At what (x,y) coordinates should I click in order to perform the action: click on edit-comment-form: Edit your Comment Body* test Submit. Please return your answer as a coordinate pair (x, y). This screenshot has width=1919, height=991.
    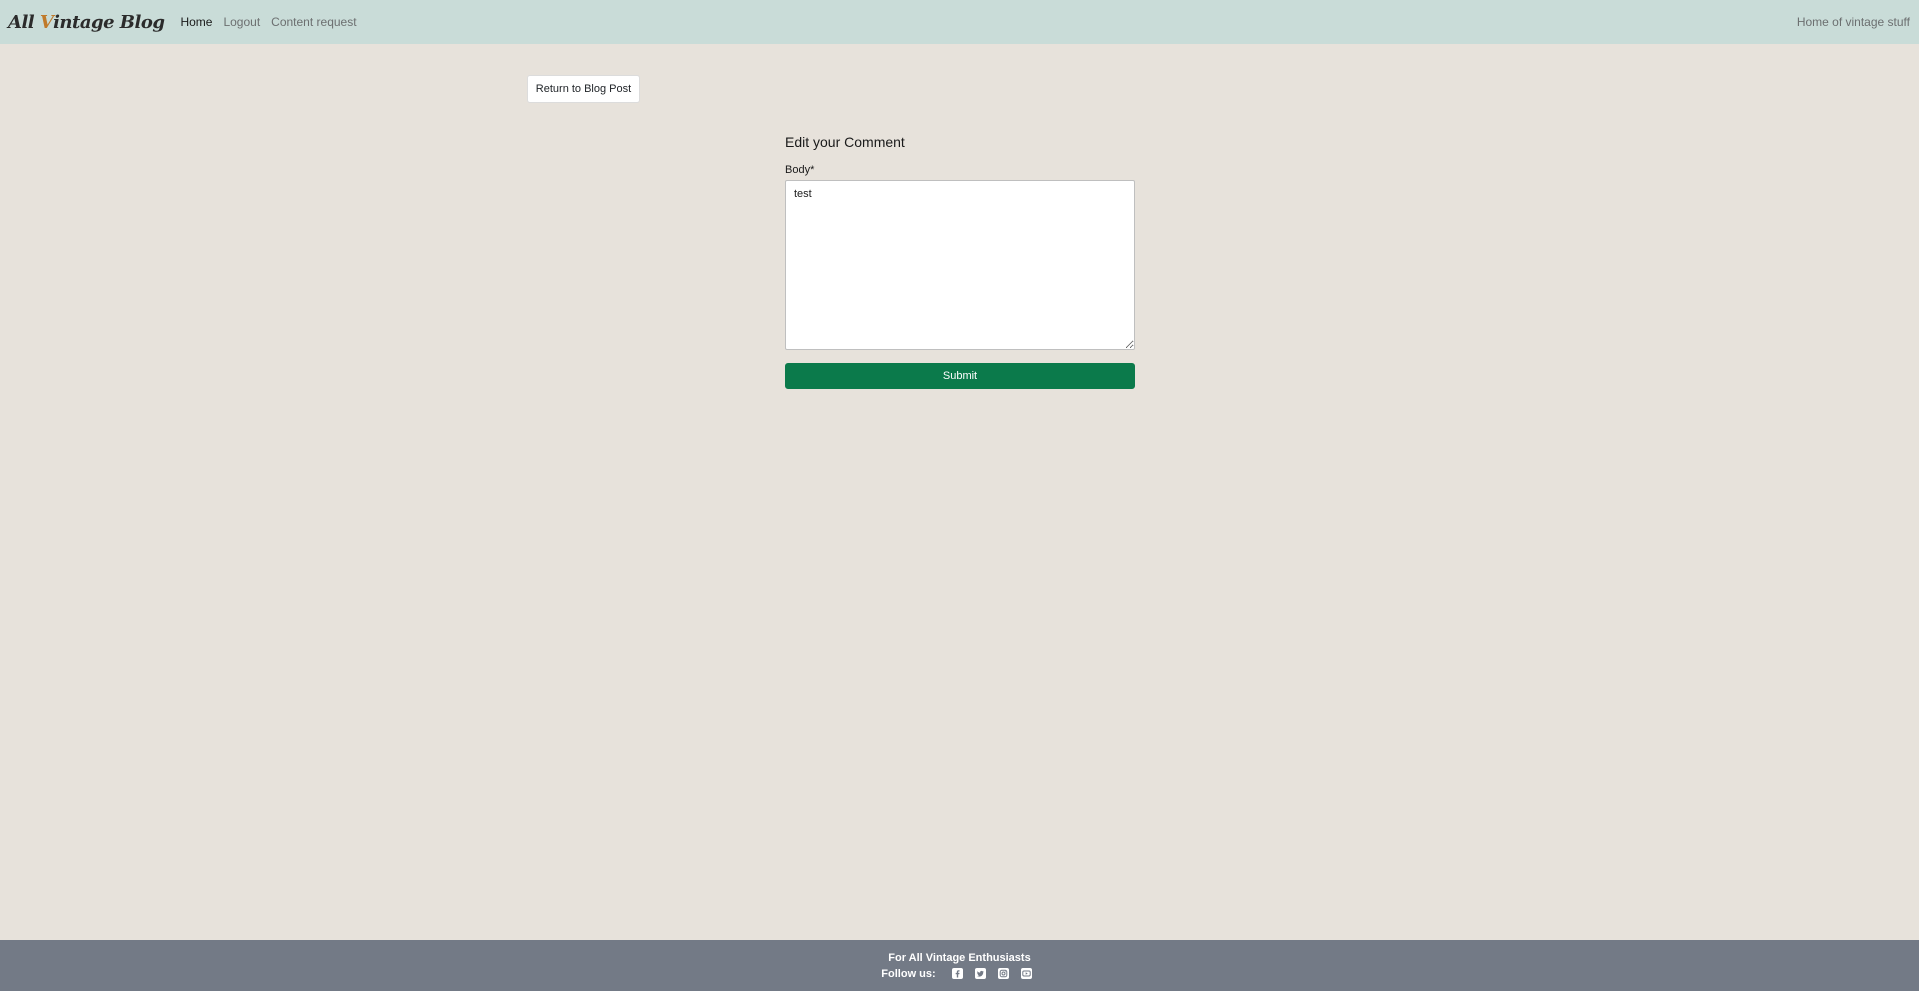
    Looking at the image, I should click on (960, 261).